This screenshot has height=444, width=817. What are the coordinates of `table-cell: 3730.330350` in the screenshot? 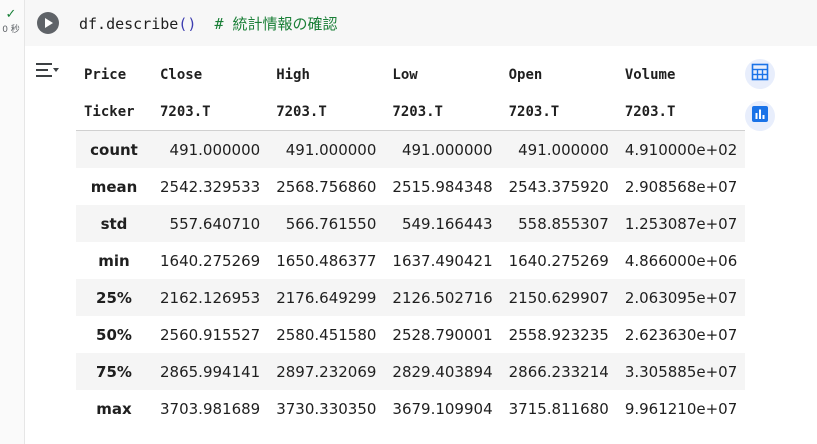 It's located at (326, 408).